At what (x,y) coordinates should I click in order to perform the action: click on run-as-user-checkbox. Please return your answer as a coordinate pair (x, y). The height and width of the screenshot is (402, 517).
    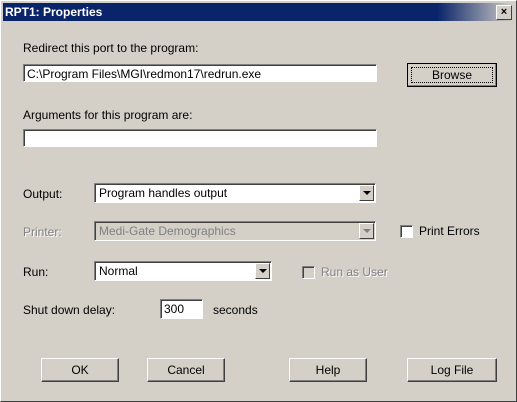
    Looking at the image, I should click on (308, 272).